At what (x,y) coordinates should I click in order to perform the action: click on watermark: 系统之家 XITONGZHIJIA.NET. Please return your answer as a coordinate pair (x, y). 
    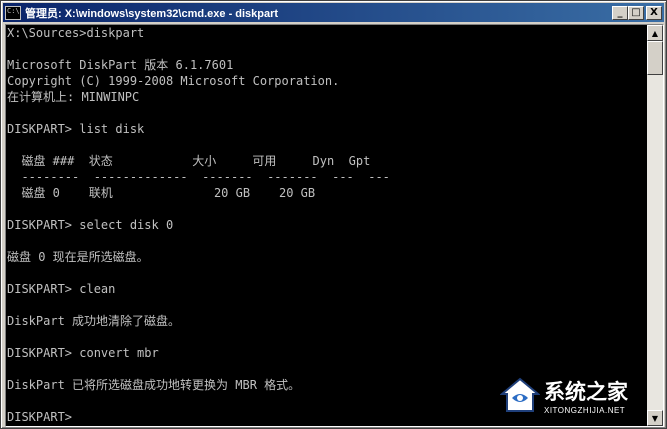
    Looking at the image, I should click on (579, 398).